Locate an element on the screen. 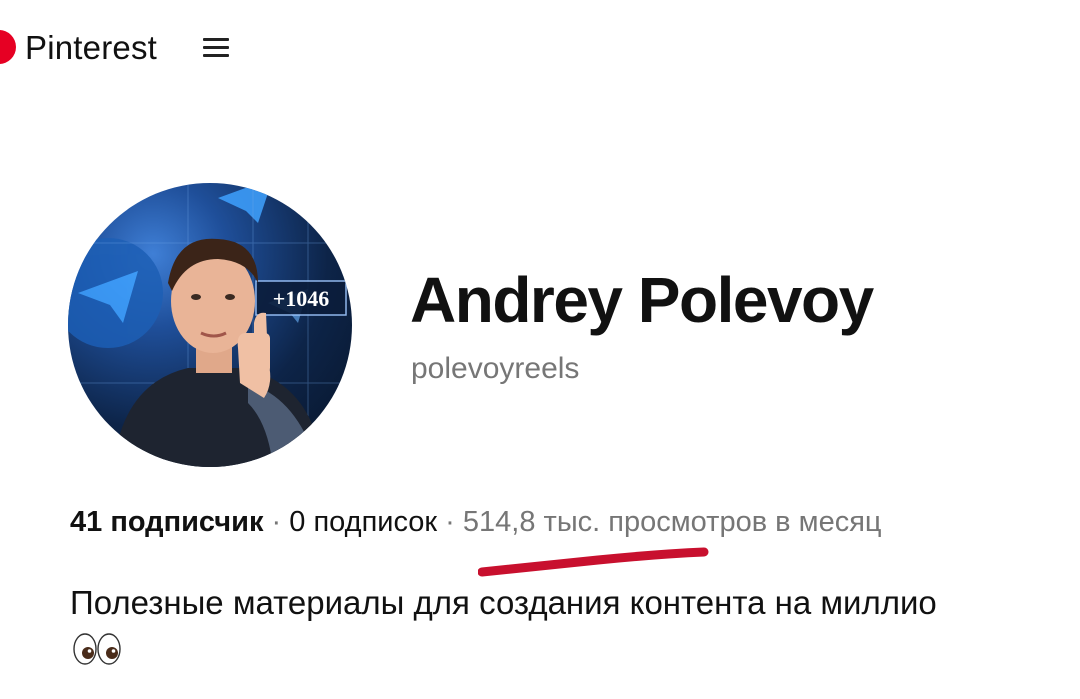  profile-username: polevoyreels is located at coordinates (495, 368).